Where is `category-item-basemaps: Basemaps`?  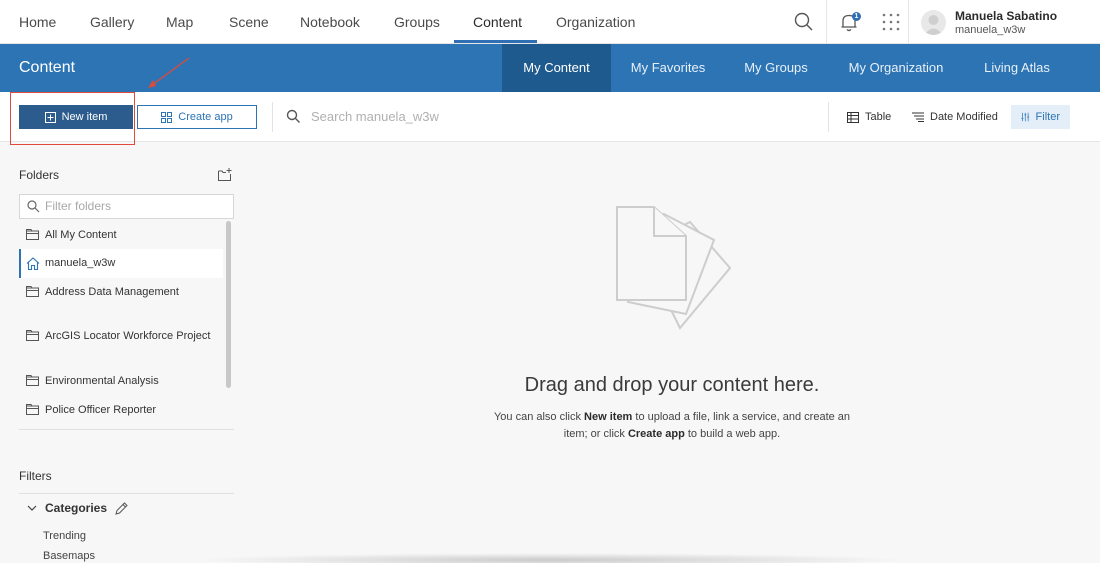
category-item-basemaps: Basemaps is located at coordinates (69, 556).